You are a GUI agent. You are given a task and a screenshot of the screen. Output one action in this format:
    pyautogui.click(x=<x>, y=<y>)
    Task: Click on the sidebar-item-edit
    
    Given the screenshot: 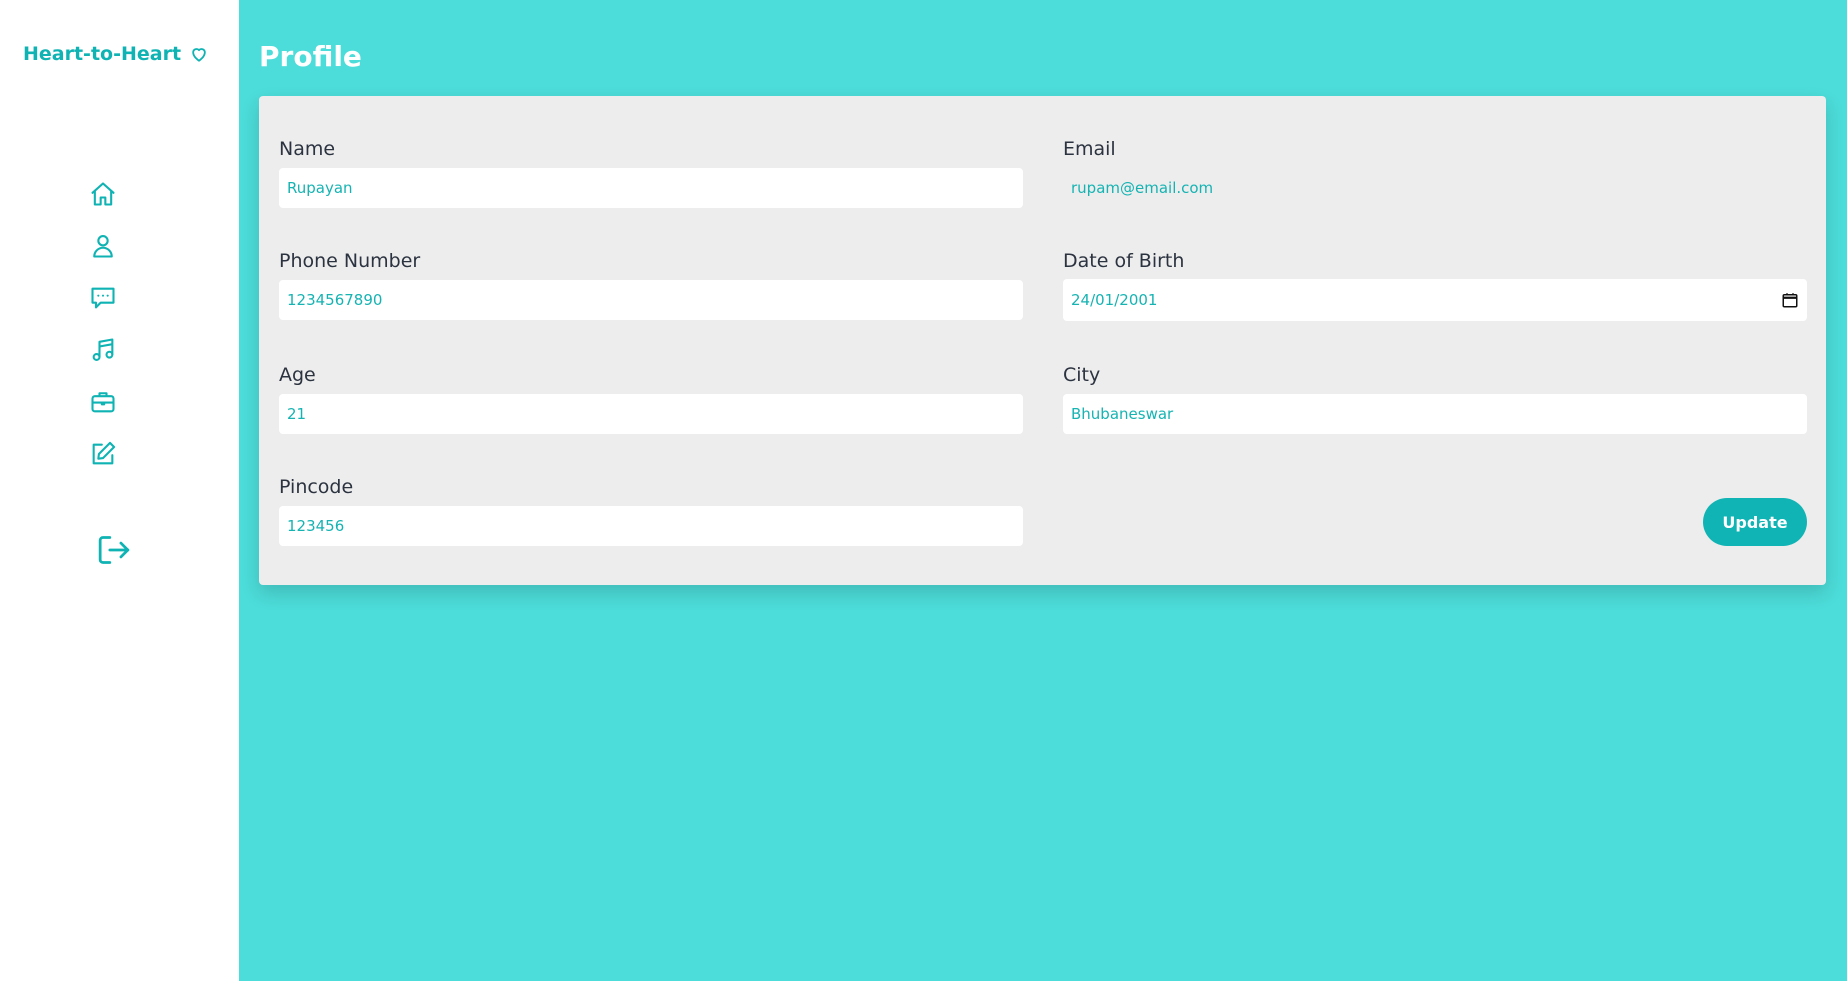 What is the action you would take?
    pyautogui.click(x=103, y=454)
    